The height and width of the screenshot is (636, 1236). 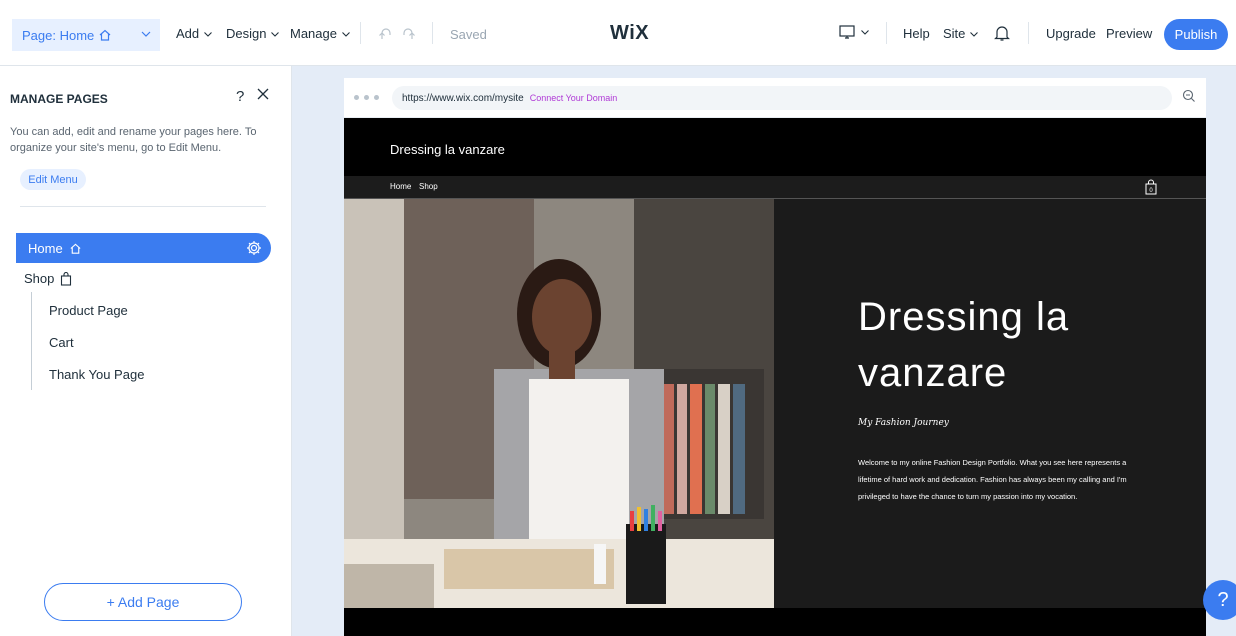 I want to click on site-nav: Home Shop 0, so click(x=775, y=187).